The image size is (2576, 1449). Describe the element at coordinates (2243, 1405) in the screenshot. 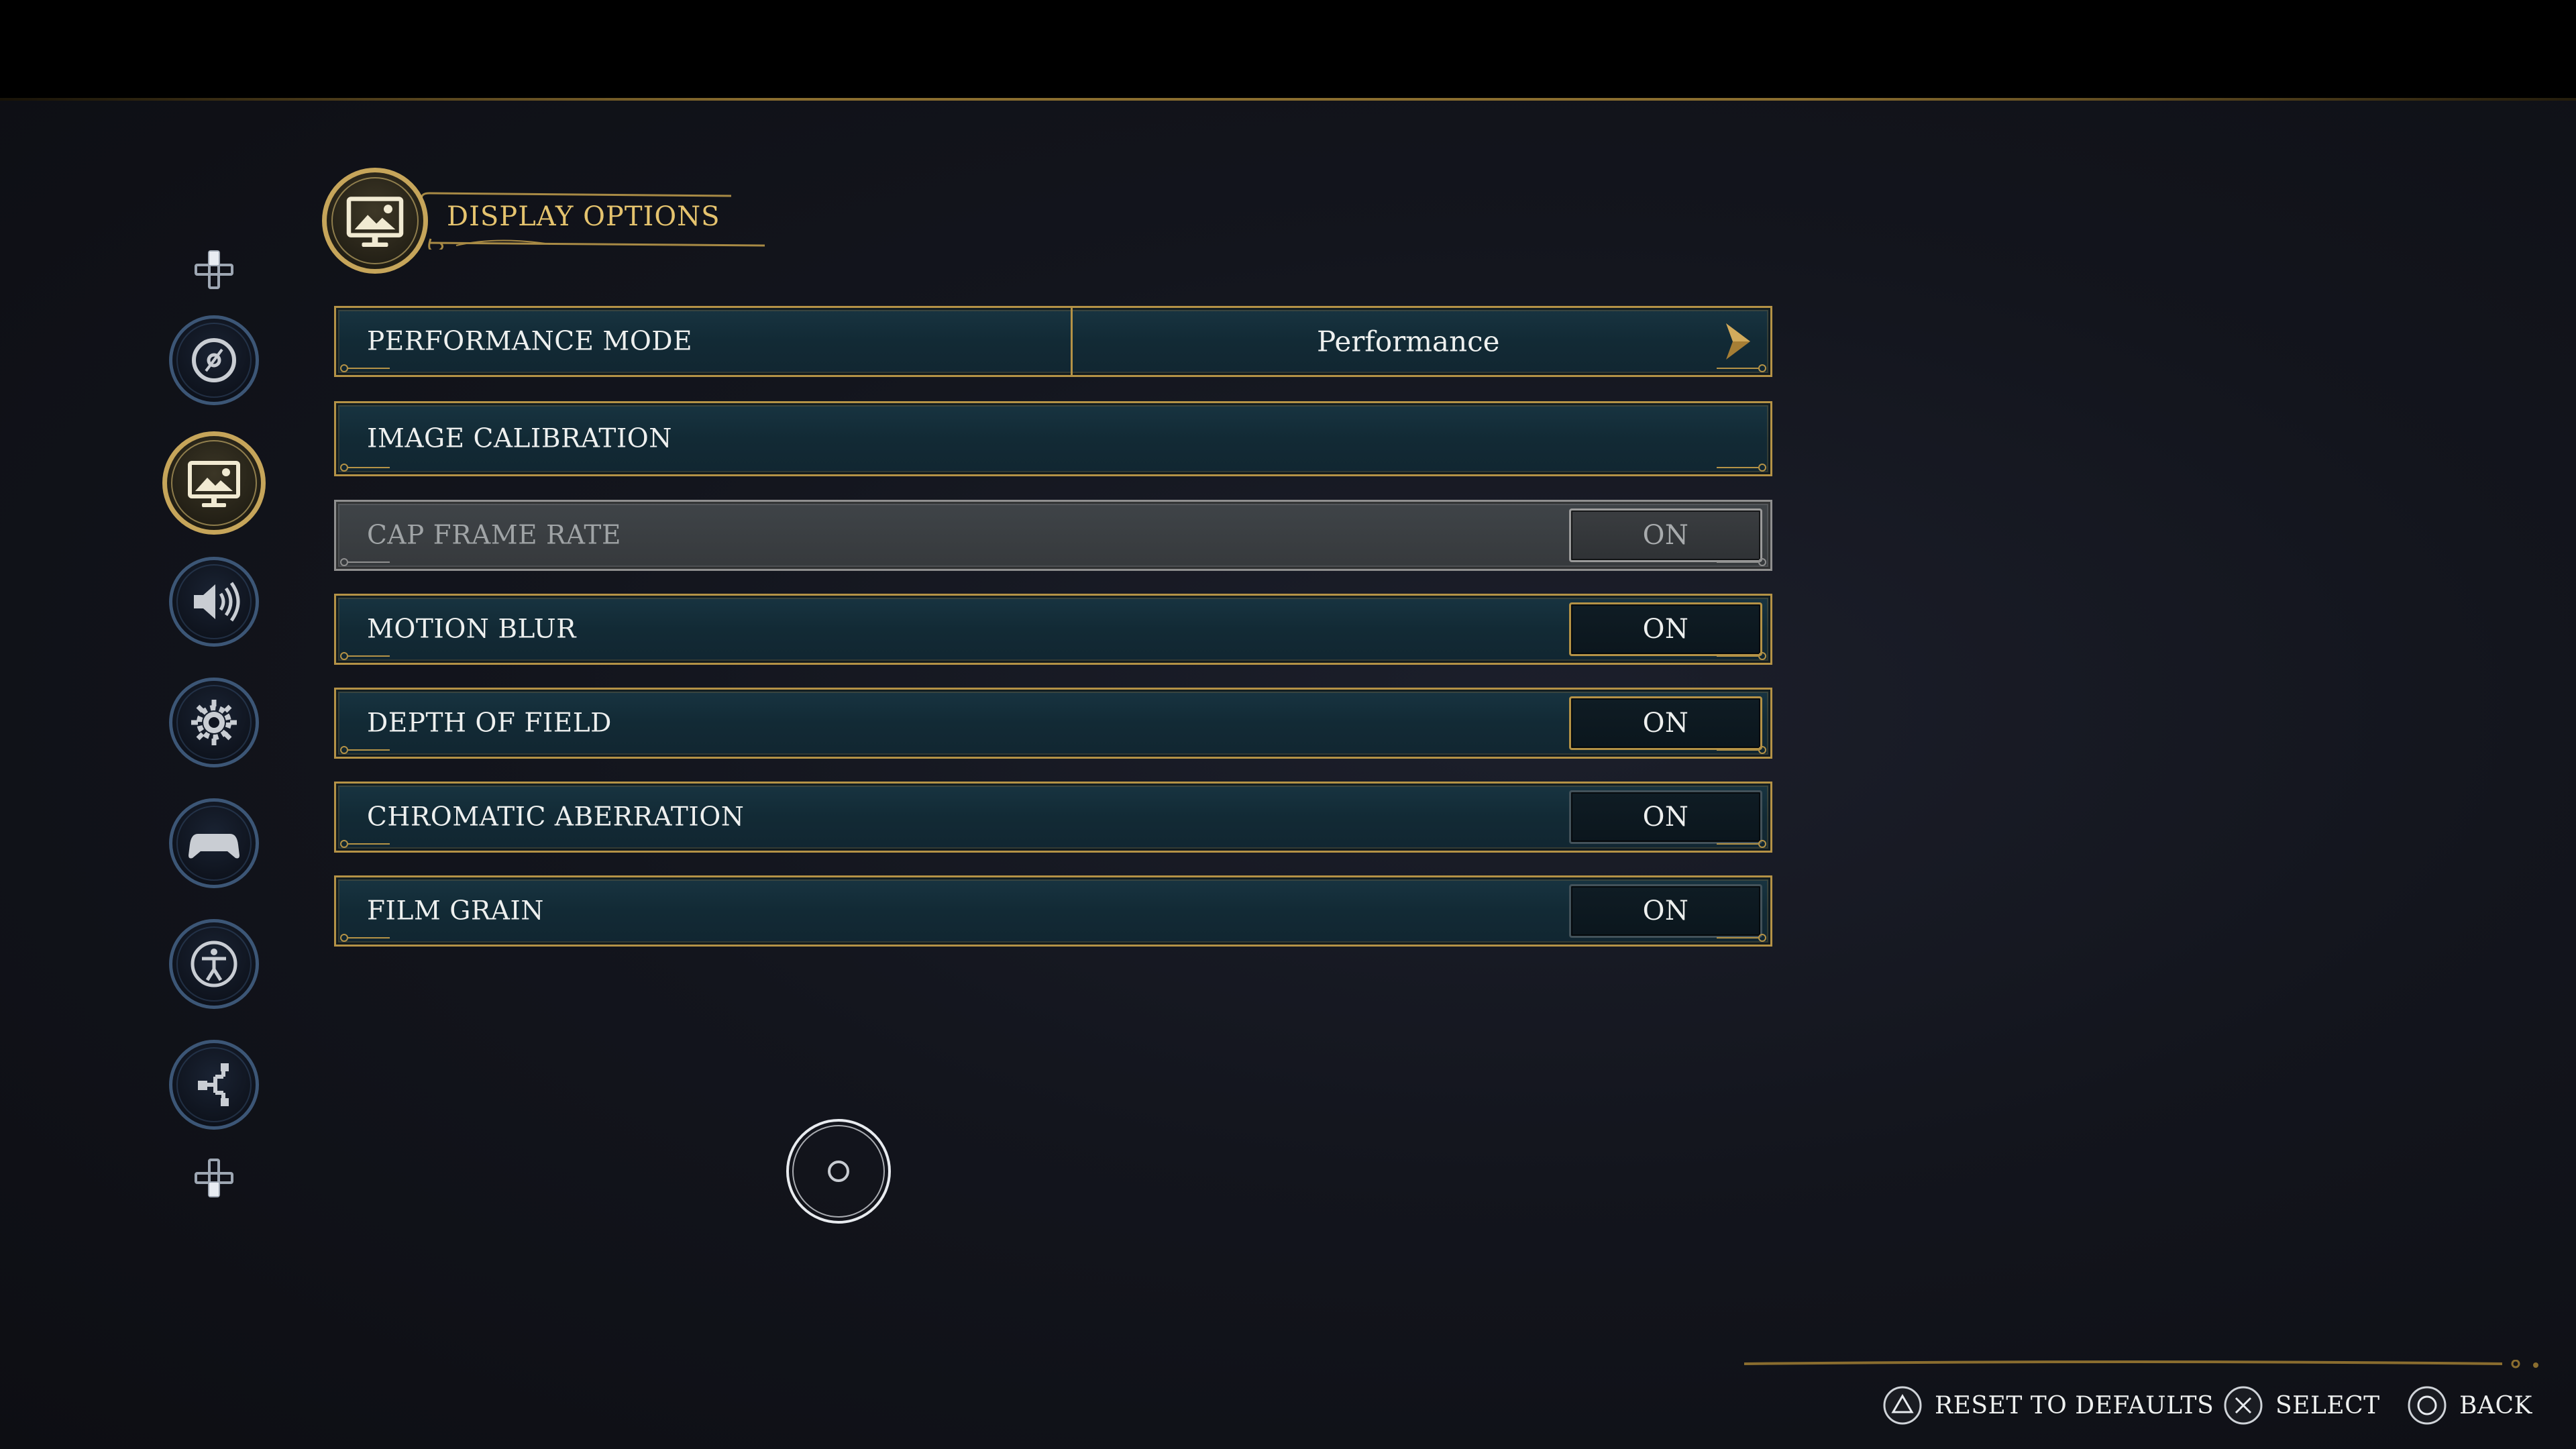

I see `cross-button-icon` at that location.